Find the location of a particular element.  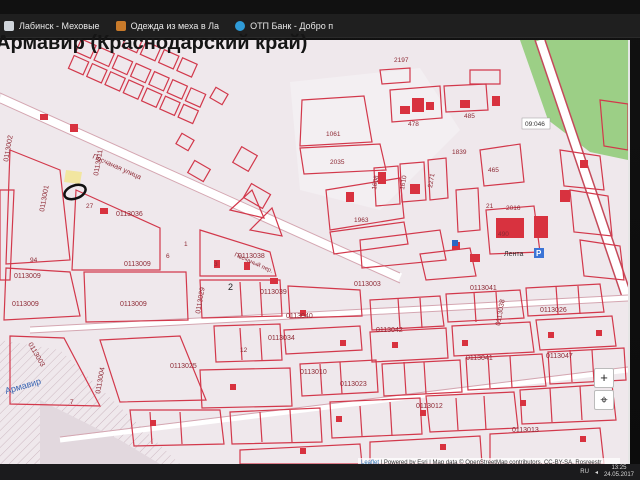

language-indicator: RU is located at coordinates (584, 472).